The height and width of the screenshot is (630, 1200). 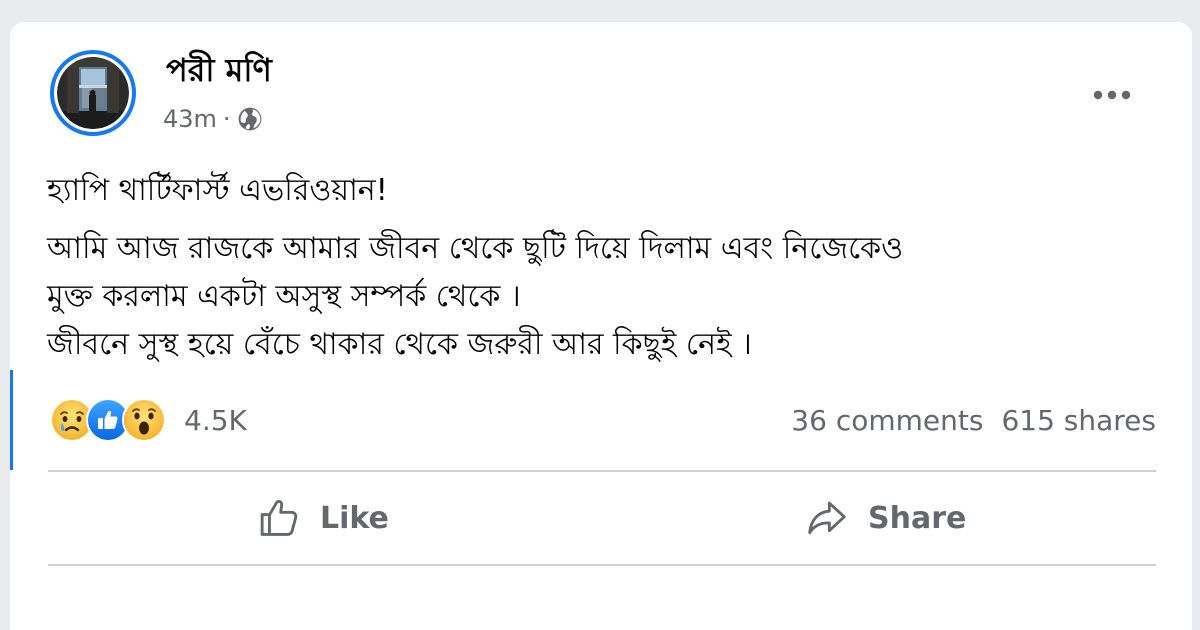 I want to click on post-line: হ্যাপি থার্টিফার্স্ট এভরিওয়ান!, so click(x=217, y=190).